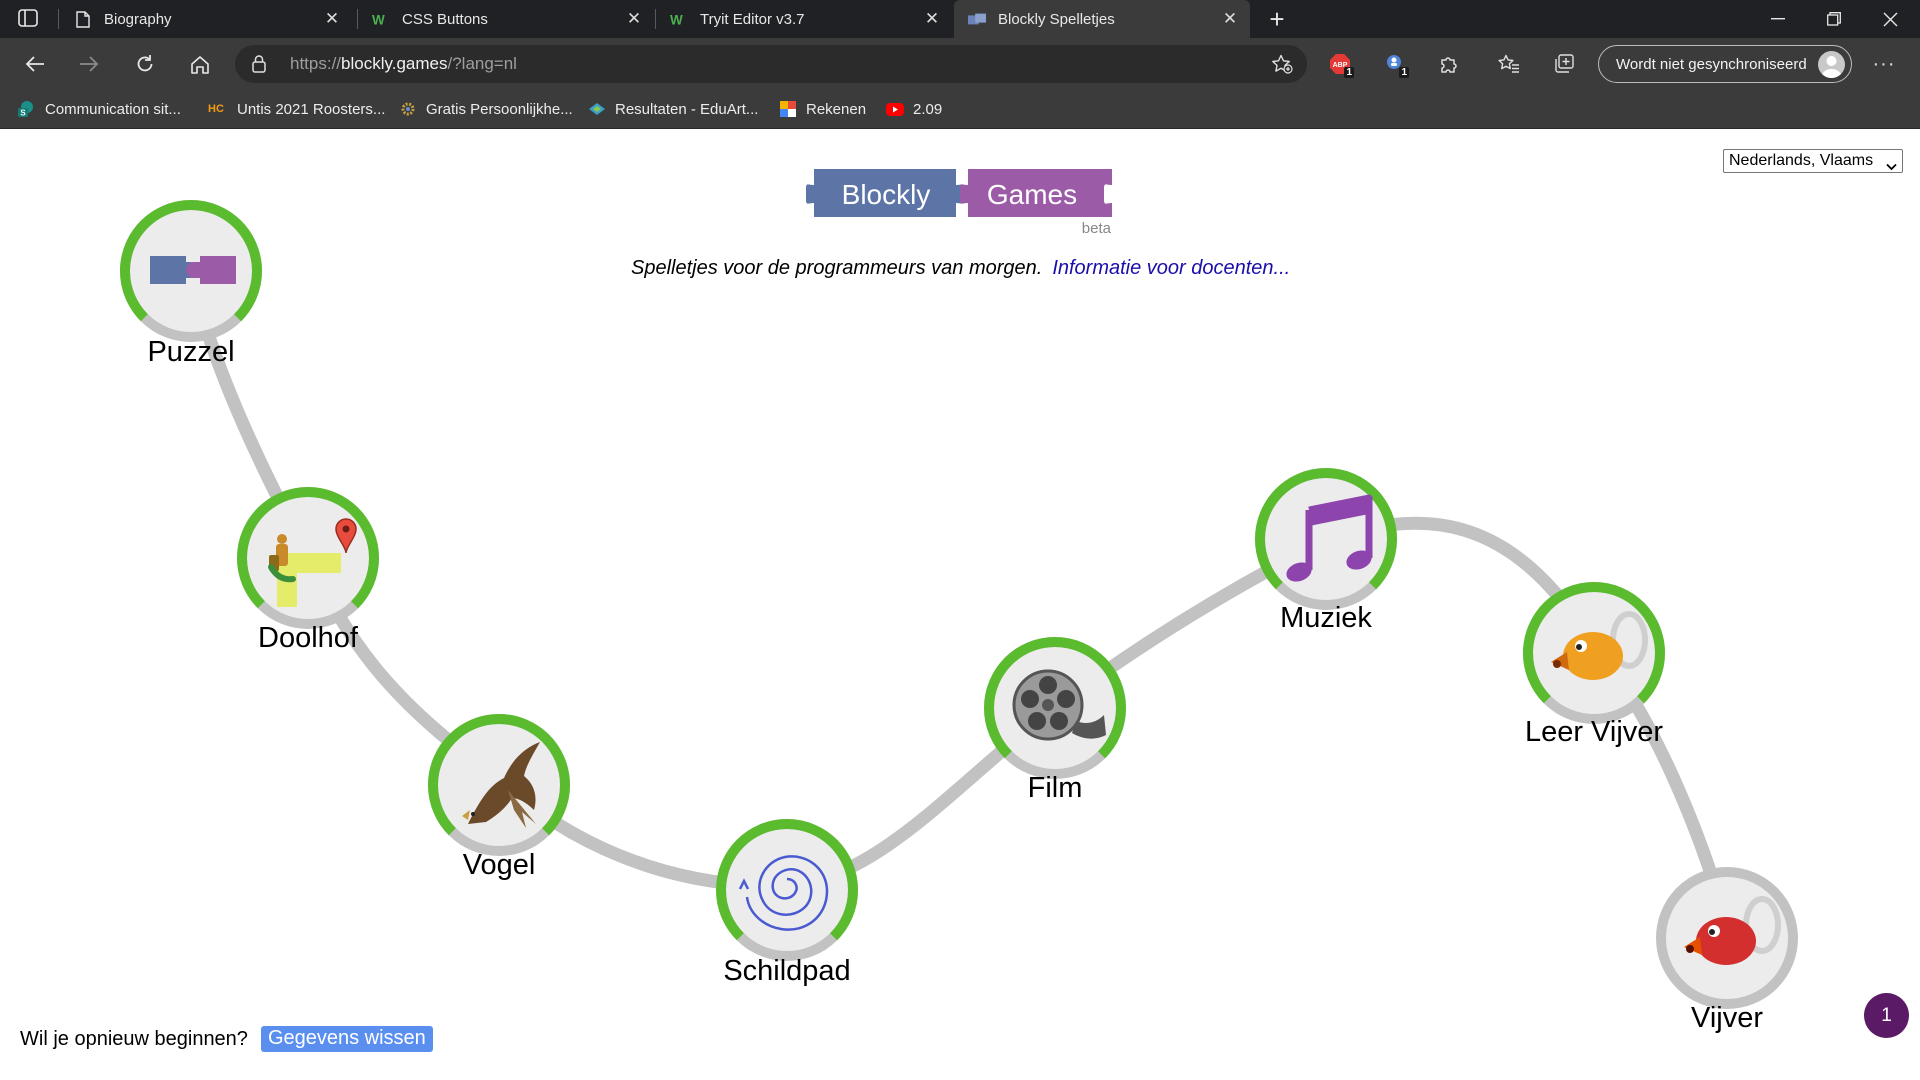 This screenshot has height=1080, width=1920. I want to click on new-tab-button: +, so click(1277, 19).